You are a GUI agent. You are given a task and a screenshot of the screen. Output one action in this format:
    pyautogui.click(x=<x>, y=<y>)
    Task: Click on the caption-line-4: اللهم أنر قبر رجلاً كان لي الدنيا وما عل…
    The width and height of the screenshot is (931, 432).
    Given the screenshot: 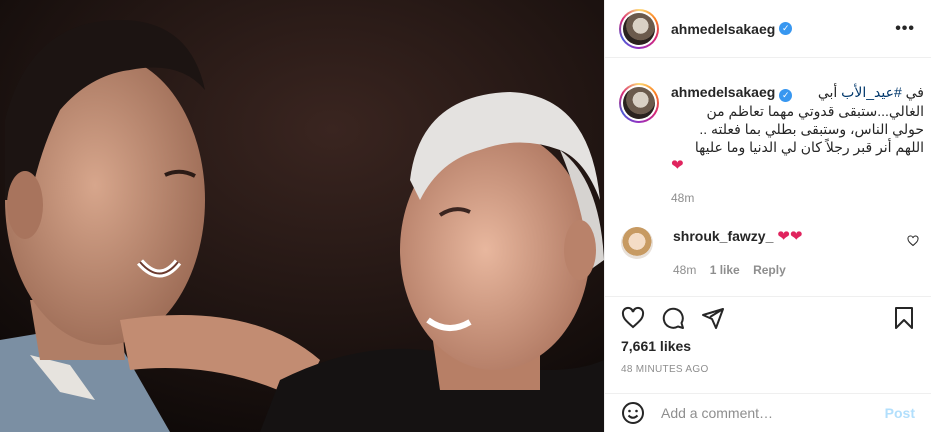 What is the action you would take?
    pyautogui.click(x=809, y=146)
    